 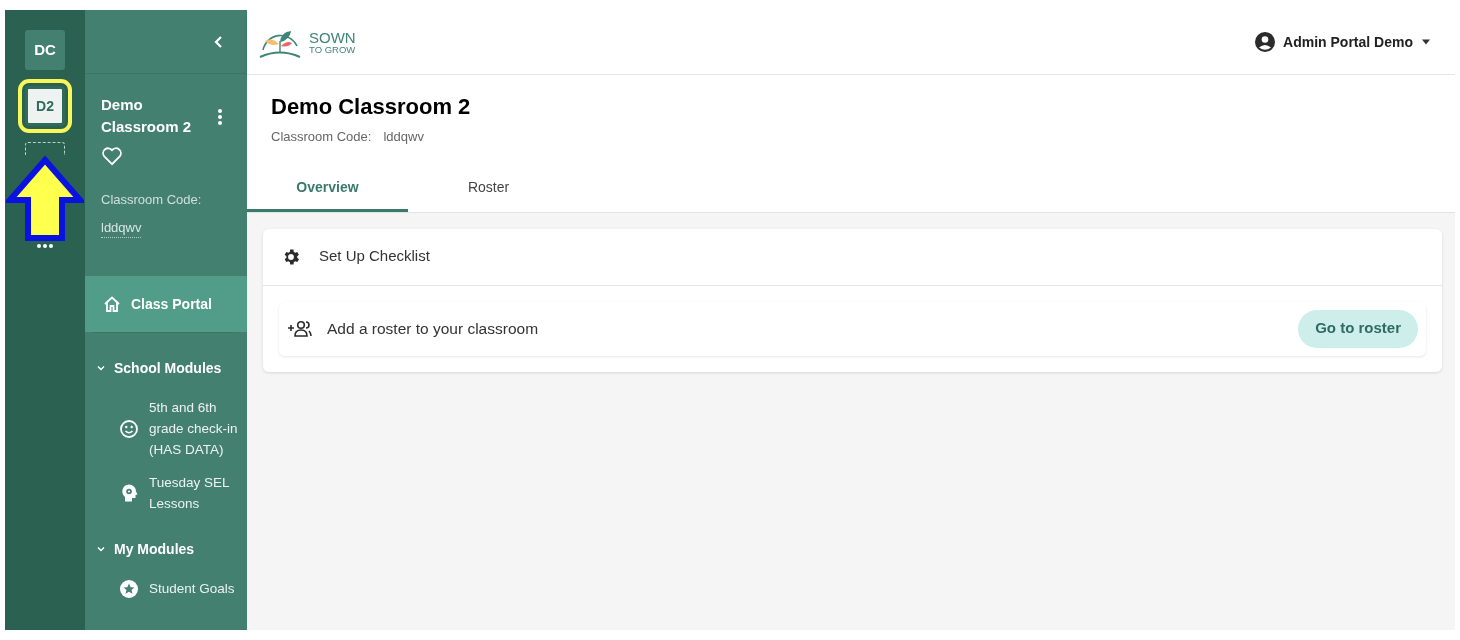 What do you see at coordinates (433, 328) in the screenshot?
I see `task-label: Add a roster to your classroom` at bounding box center [433, 328].